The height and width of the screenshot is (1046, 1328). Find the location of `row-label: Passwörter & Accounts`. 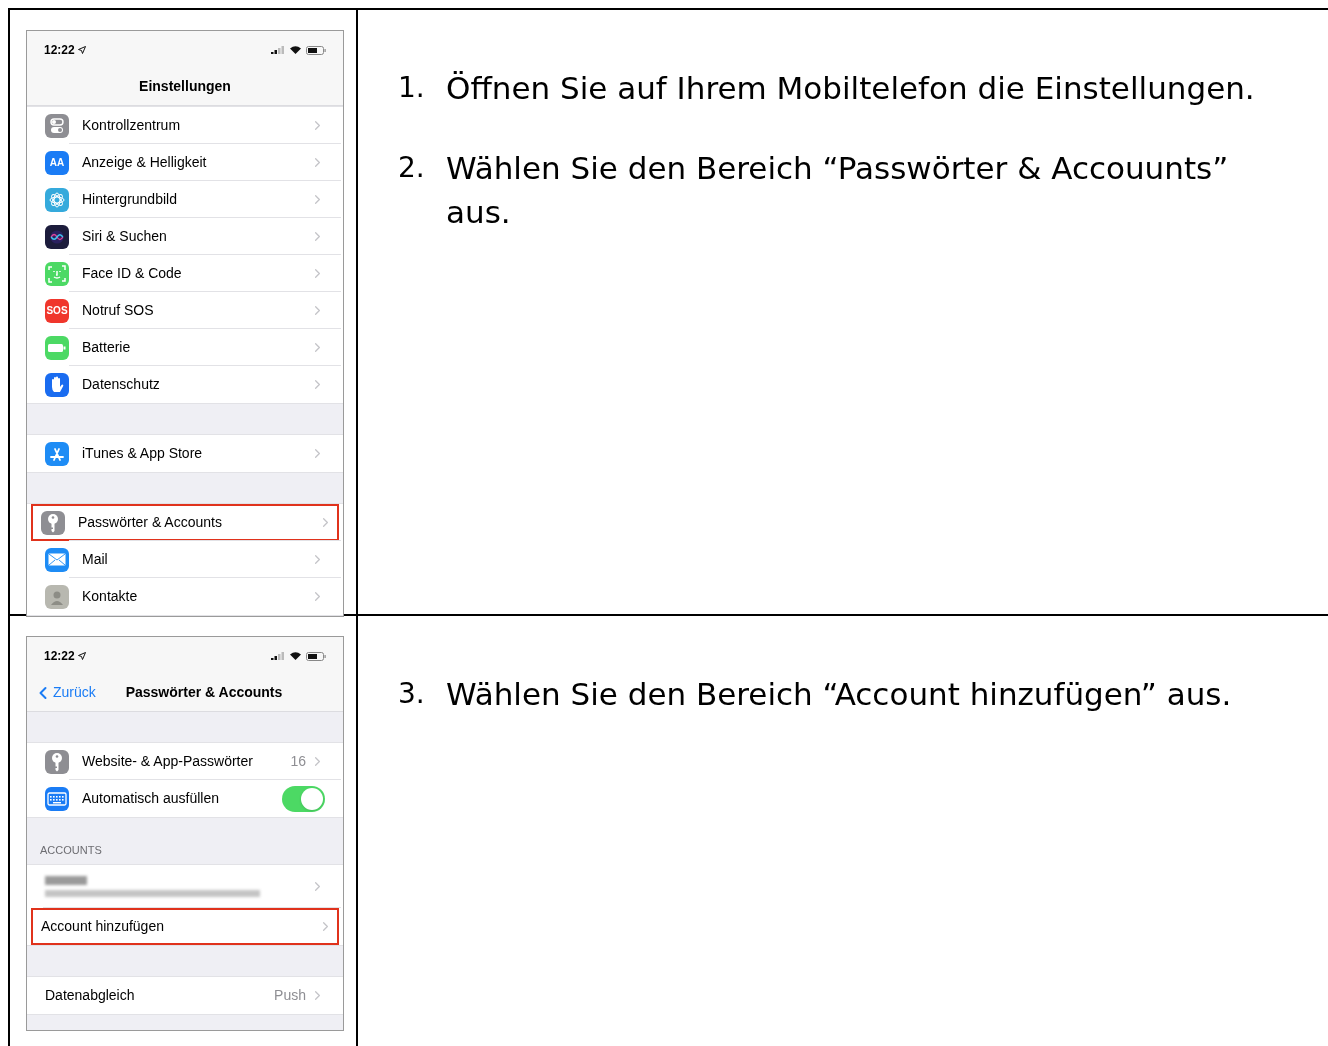

row-label: Passwörter & Accounts is located at coordinates (150, 522).